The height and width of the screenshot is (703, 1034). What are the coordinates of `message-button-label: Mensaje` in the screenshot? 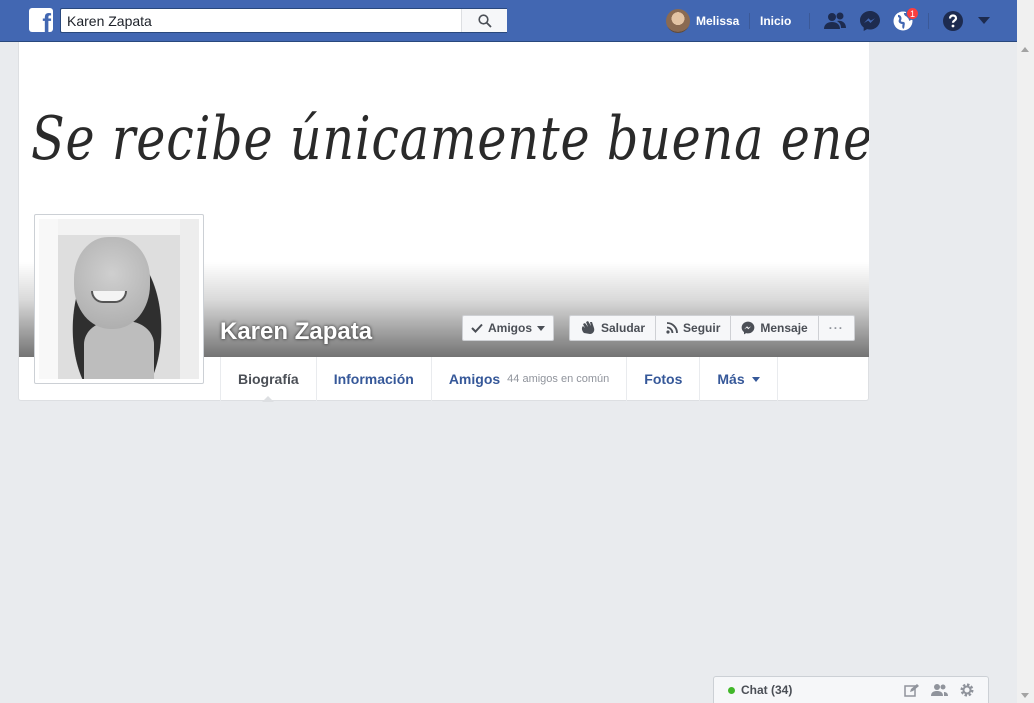 It's located at (784, 328).